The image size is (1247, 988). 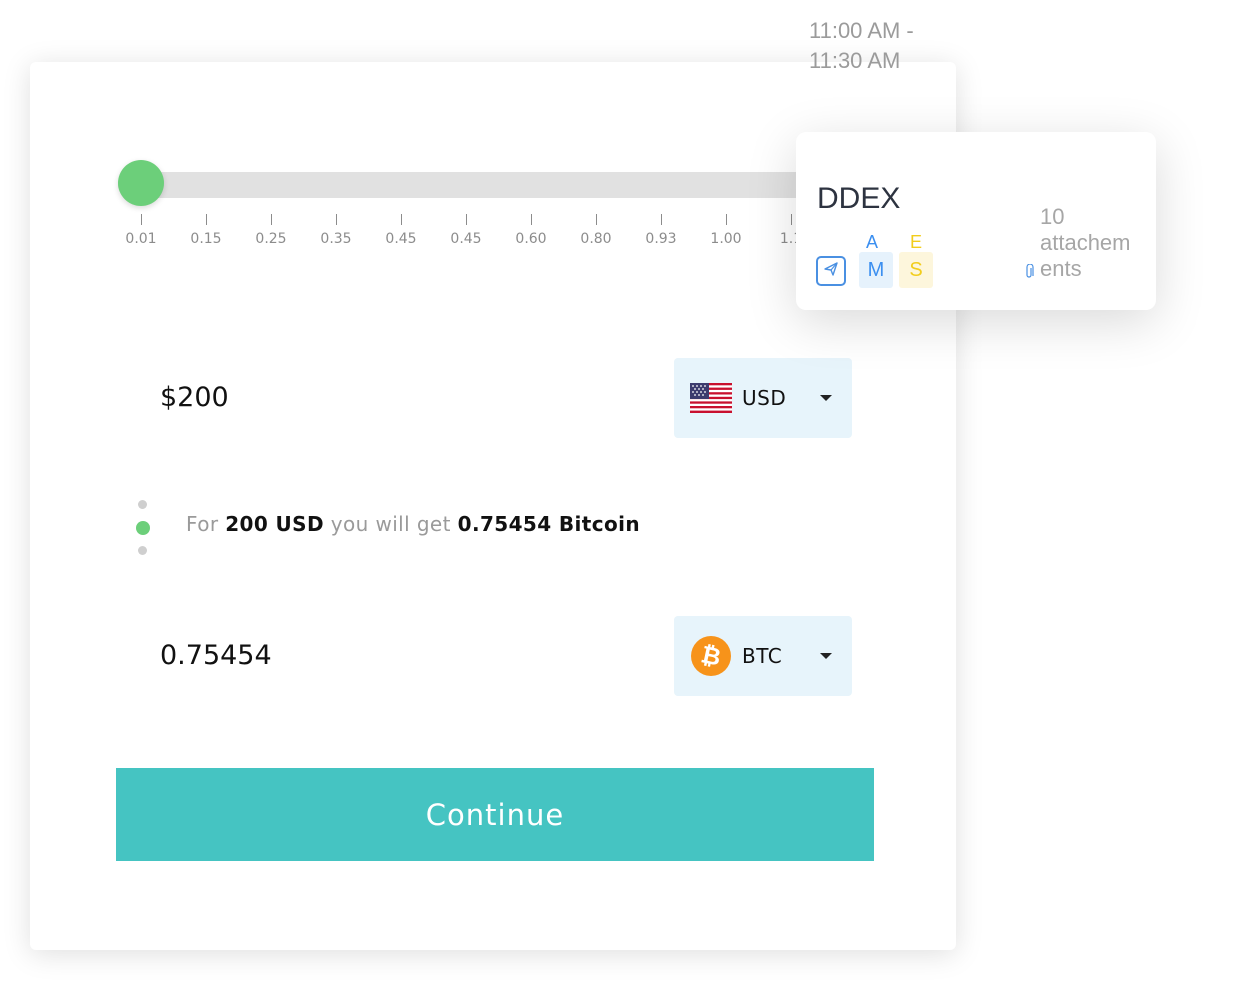 I want to click on attachments-line: attachem, so click(x=1085, y=242).